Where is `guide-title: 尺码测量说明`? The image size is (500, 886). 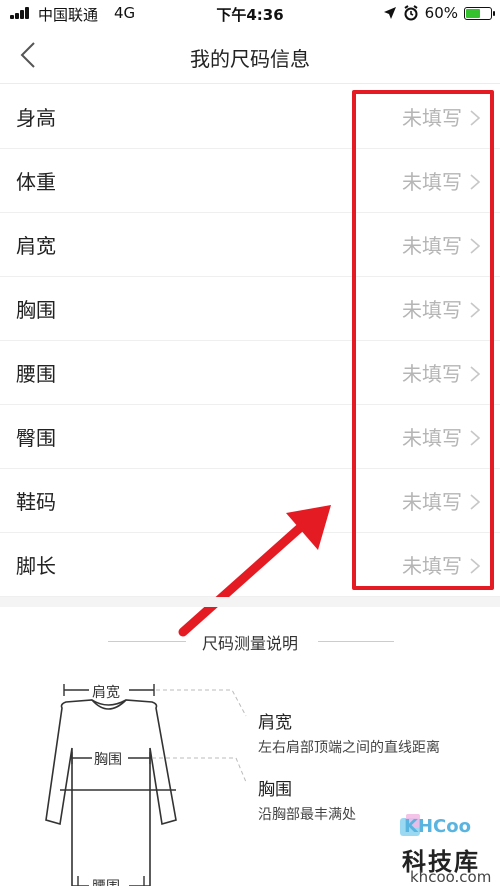 guide-title: 尺码测量说明 is located at coordinates (249, 643).